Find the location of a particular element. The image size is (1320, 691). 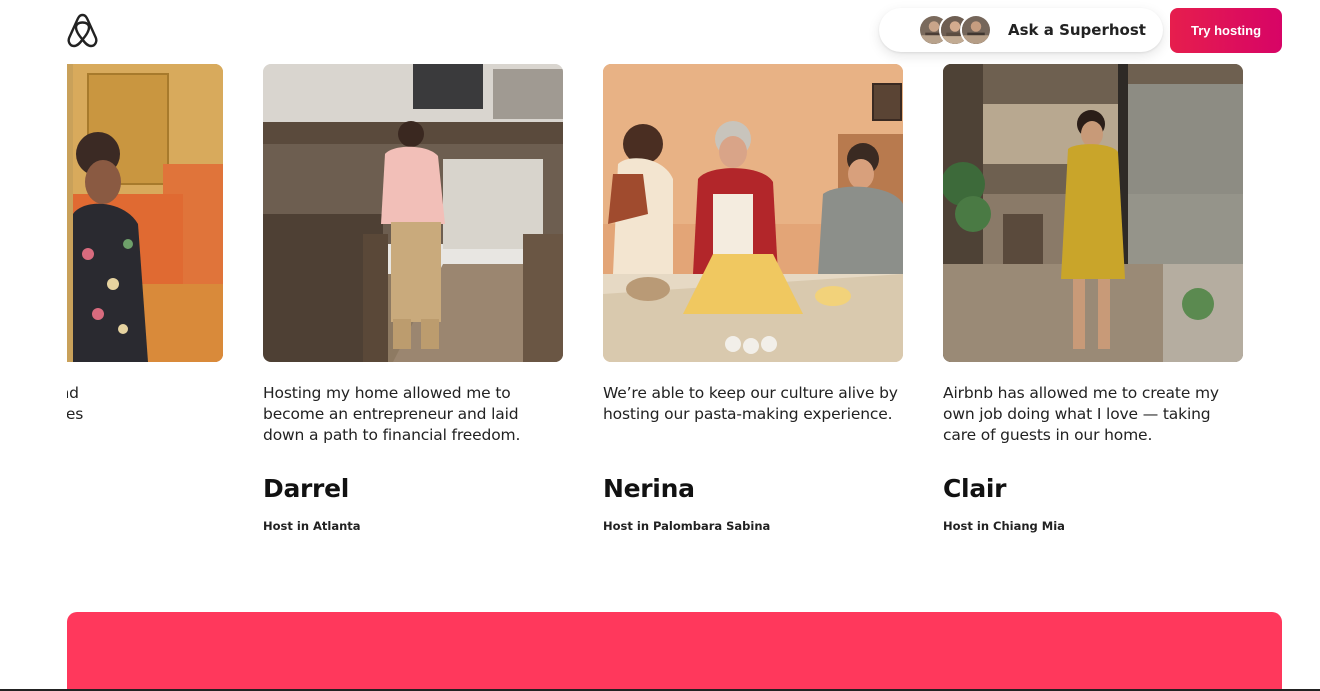

host-location: Host in Atlanta is located at coordinates (312, 526).